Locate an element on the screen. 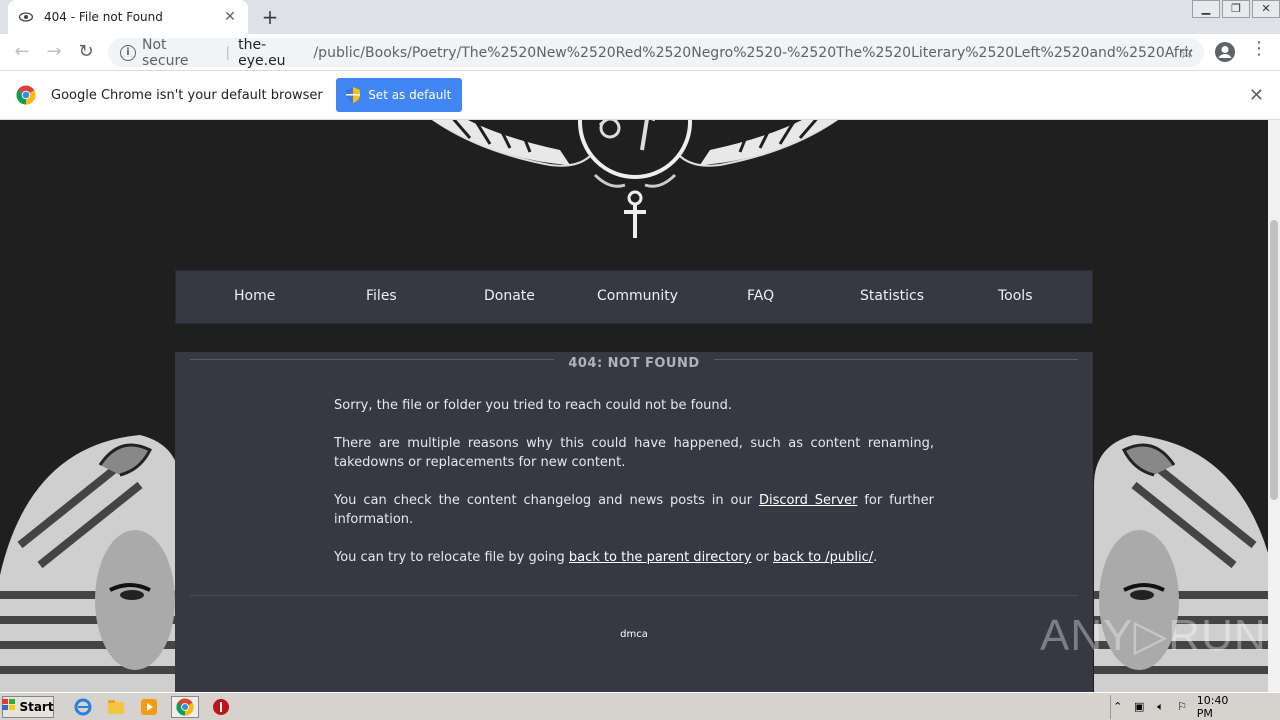  winged-eye-emblem-icon is located at coordinates (635, 179).